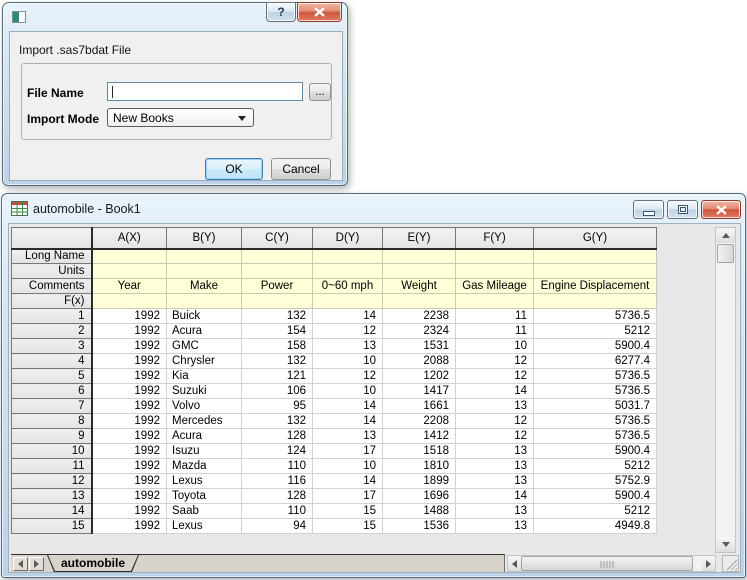  Describe the element at coordinates (52, 361) in the screenshot. I see `row-header: 4` at that location.